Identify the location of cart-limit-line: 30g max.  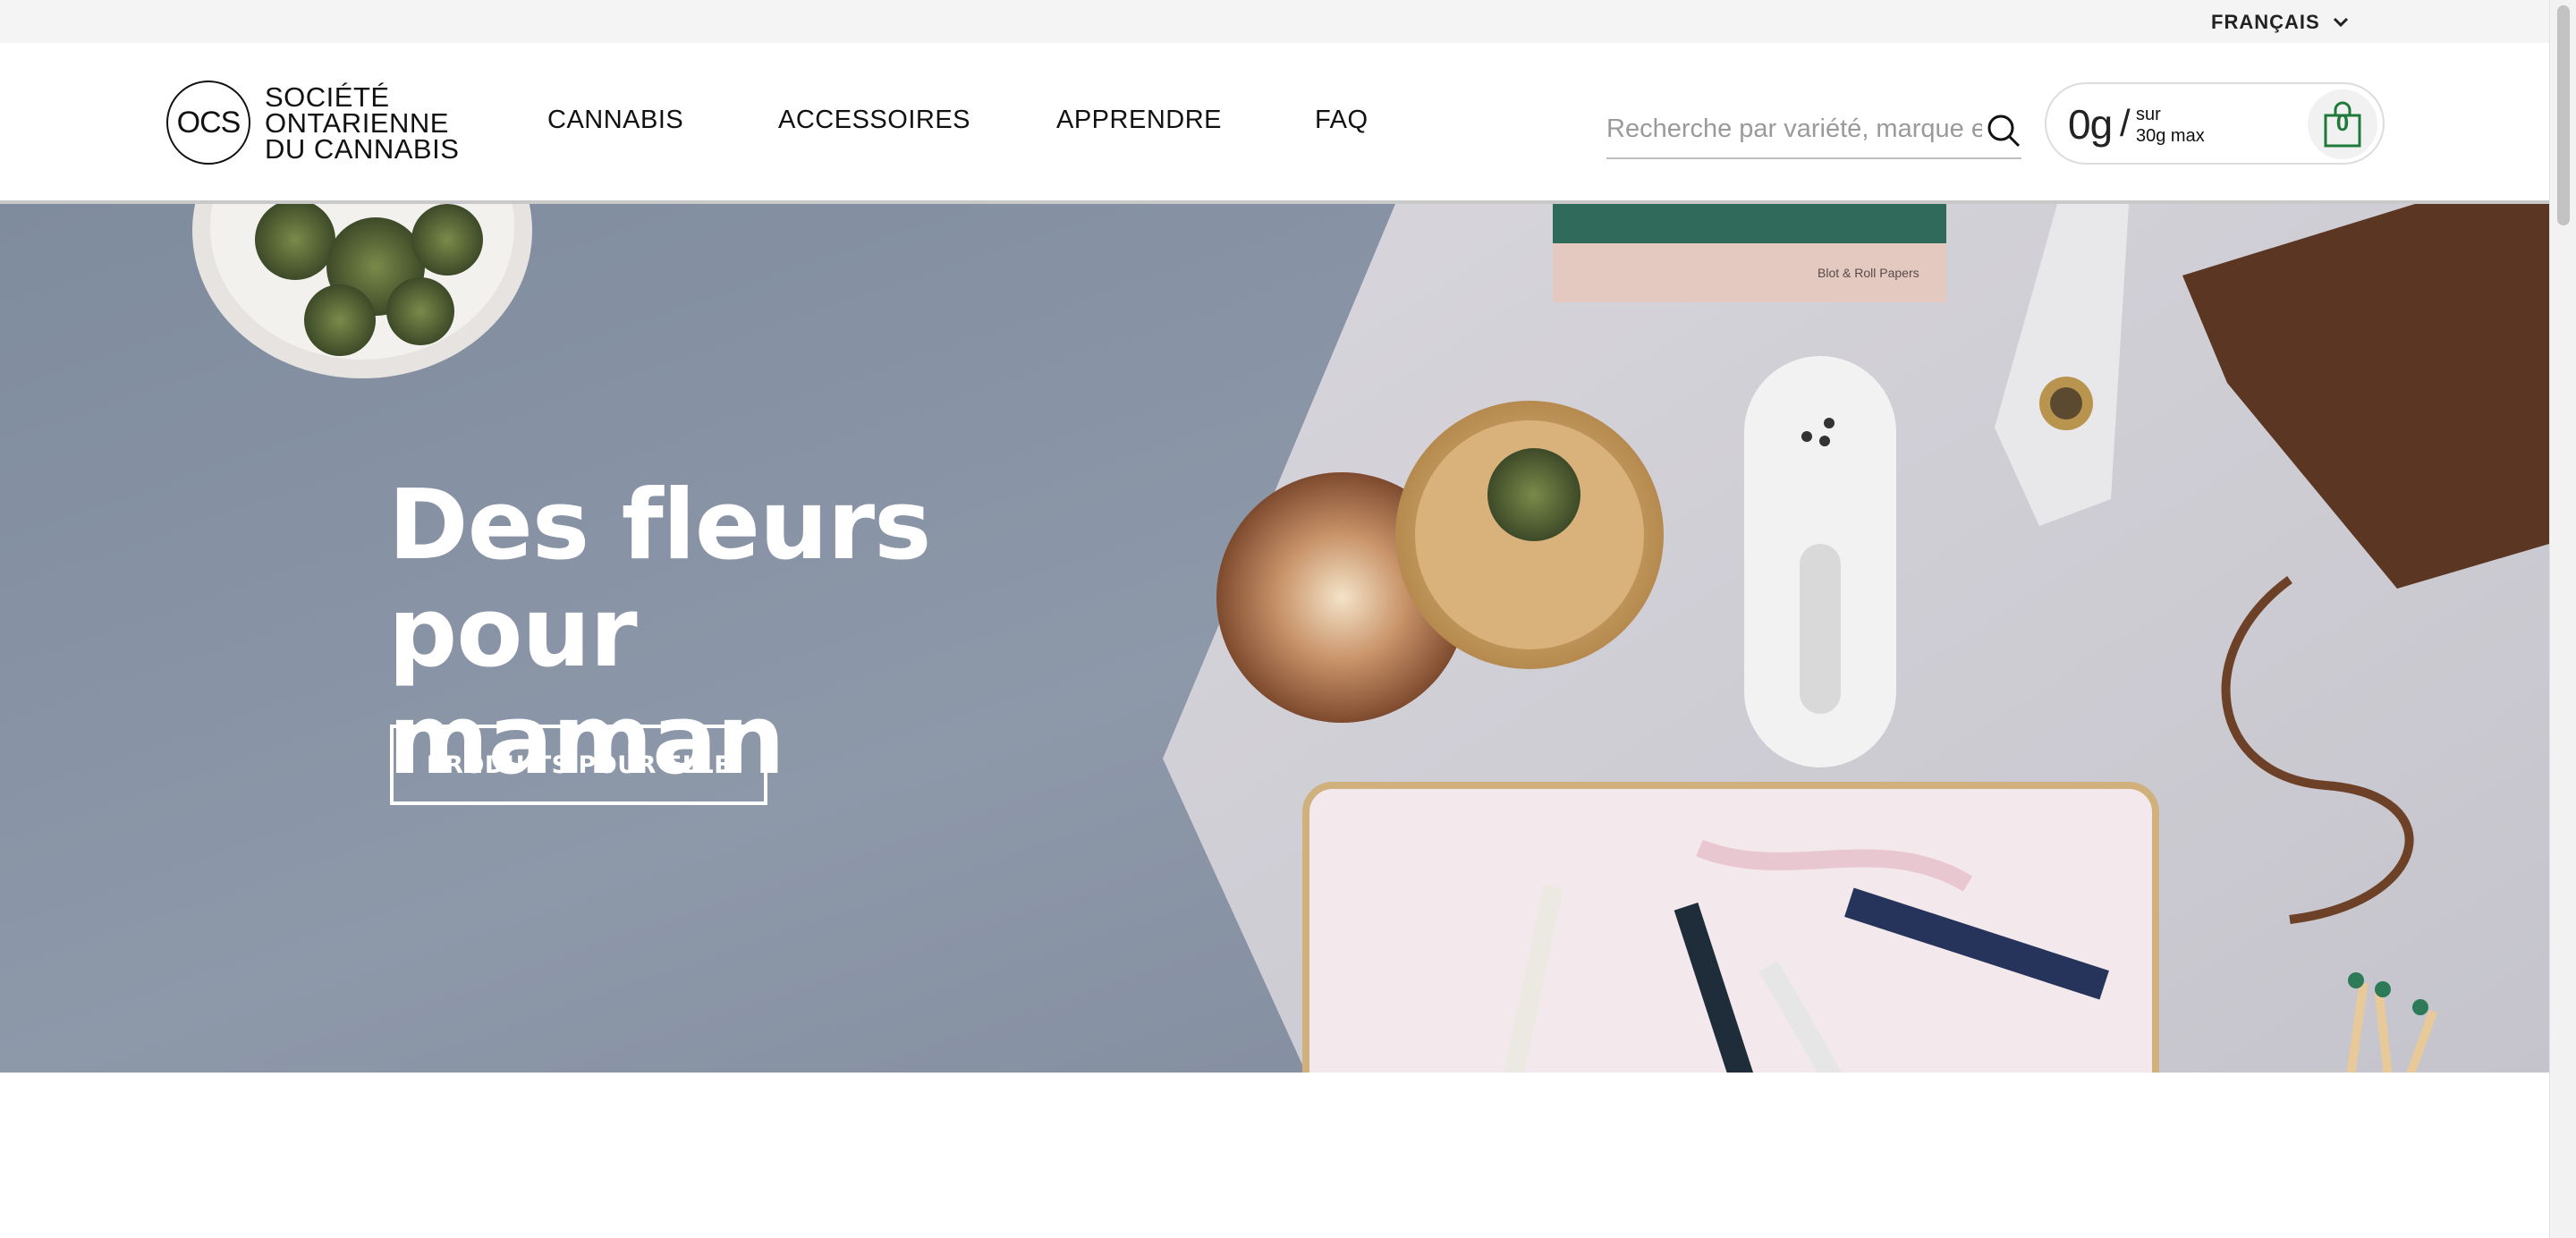
(2170, 136).